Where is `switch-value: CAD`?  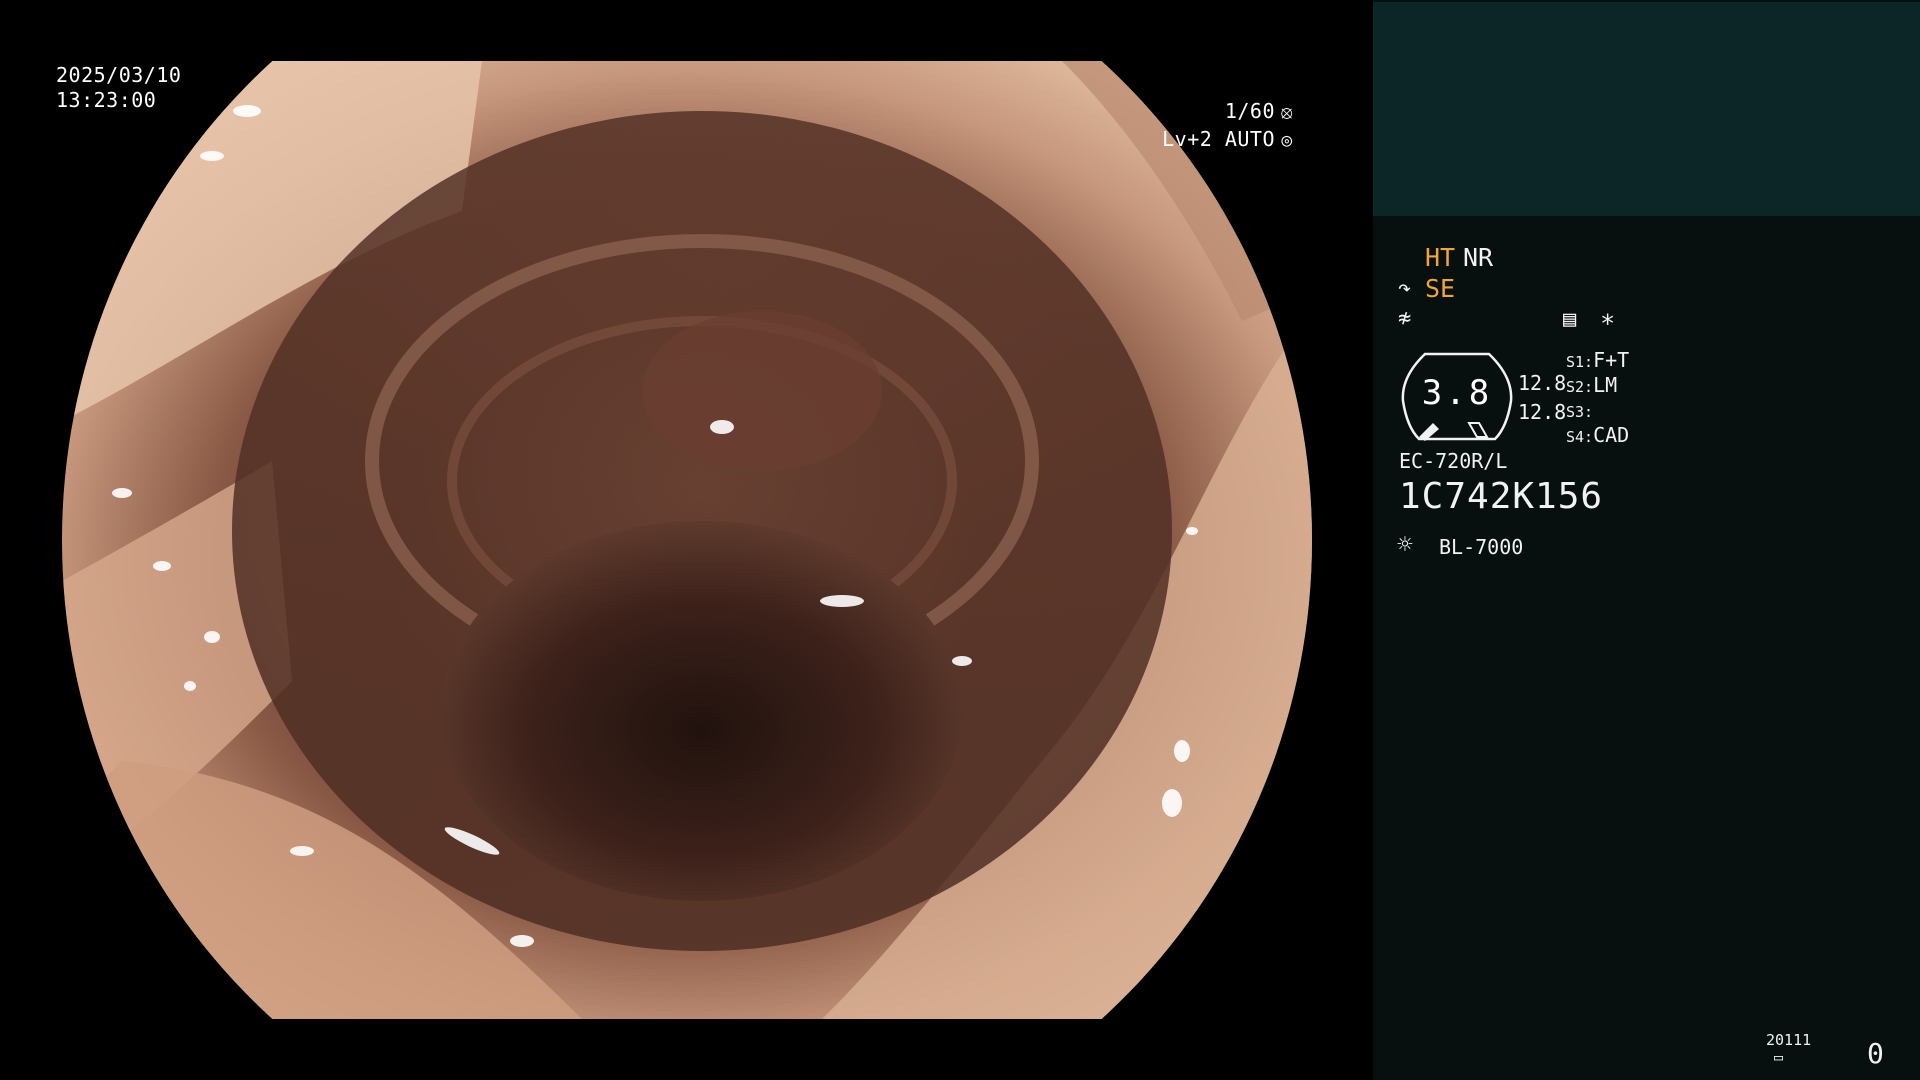 switch-value: CAD is located at coordinates (1611, 435).